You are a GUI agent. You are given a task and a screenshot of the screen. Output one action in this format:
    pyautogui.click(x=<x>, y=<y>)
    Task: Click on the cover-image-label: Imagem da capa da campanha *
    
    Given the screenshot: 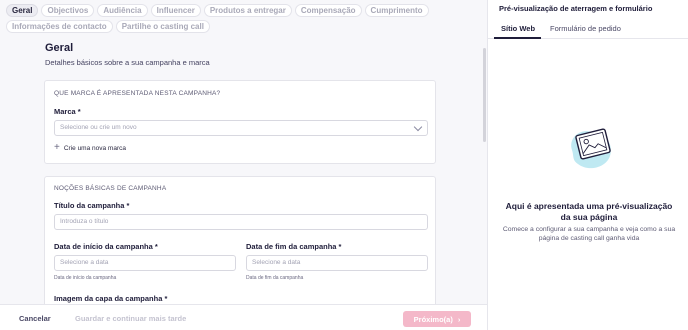 What is the action you would take?
    pyautogui.click(x=111, y=298)
    